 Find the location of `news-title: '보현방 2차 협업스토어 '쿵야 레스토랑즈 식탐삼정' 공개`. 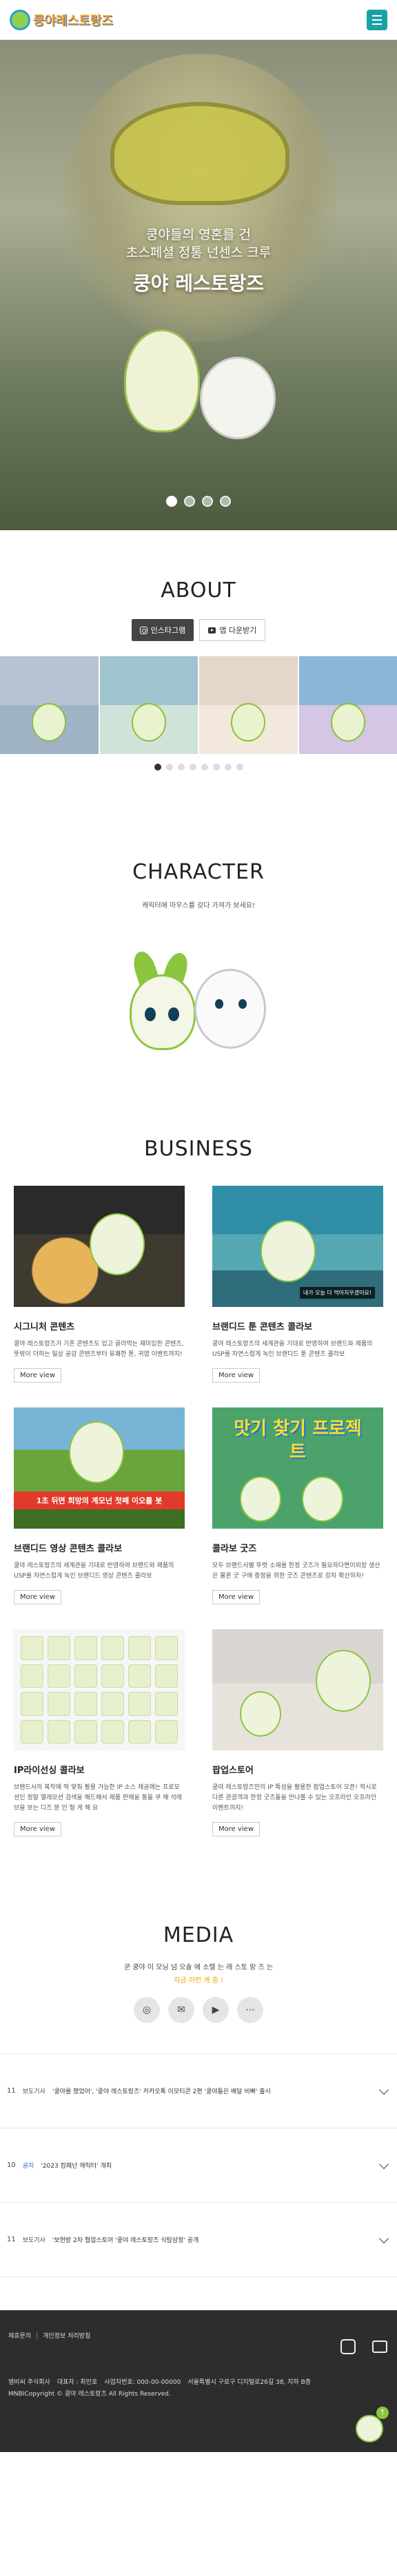

news-title: '보현방 2차 협업스토어 '쿵야 레스토랑즈 식탐삼정' 공개 is located at coordinates (125, 2240).